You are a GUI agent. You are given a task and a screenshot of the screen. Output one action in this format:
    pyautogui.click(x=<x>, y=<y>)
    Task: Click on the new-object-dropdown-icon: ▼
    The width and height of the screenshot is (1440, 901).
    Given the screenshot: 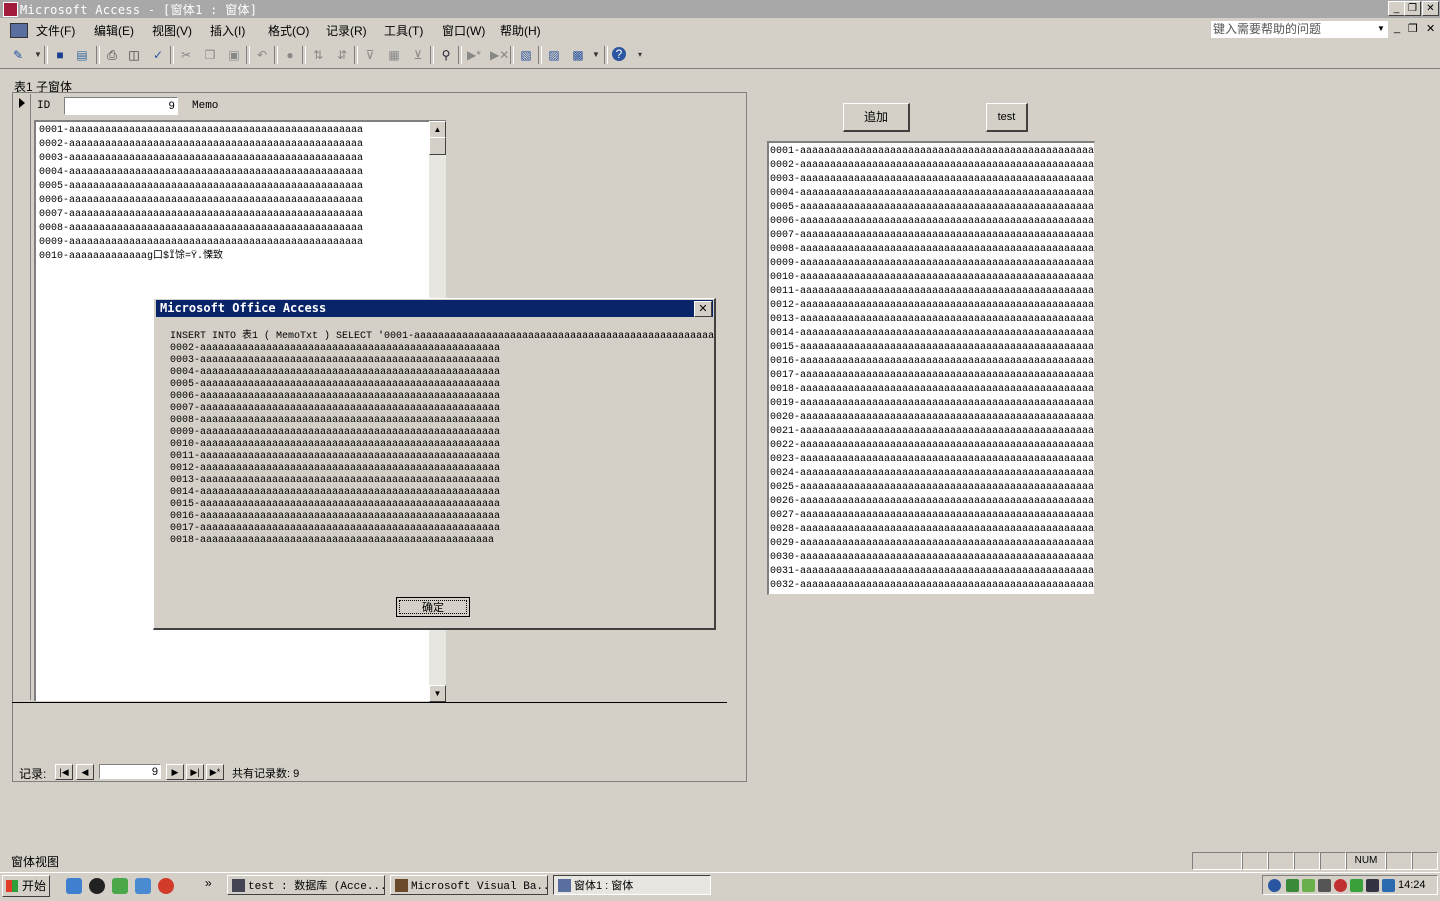 What is the action you would take?
    pyautogui.click(x=596, y=55)
    